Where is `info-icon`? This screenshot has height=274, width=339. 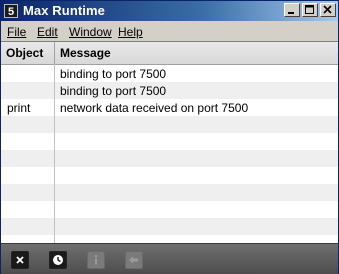 info-icon is located at coordinates (96, 260).